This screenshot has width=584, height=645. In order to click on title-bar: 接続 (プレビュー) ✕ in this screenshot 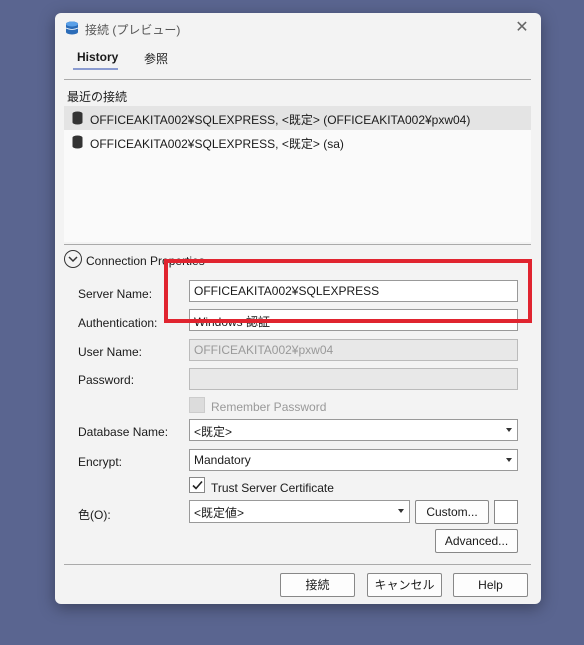, I will do `click(298, 28)`.